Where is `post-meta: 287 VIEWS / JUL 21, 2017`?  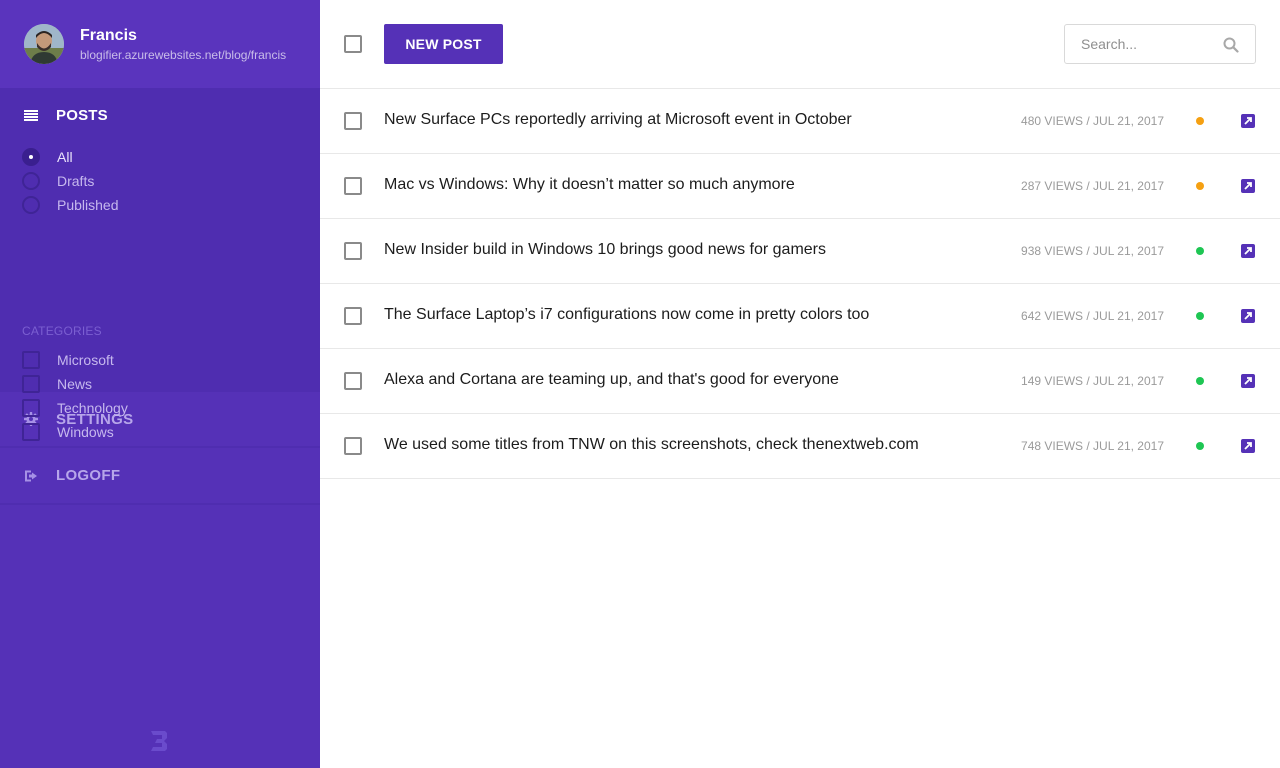 post-meta: 287 VIEWS / JUL 21, 2017 is located at coordinates (1092, 186).